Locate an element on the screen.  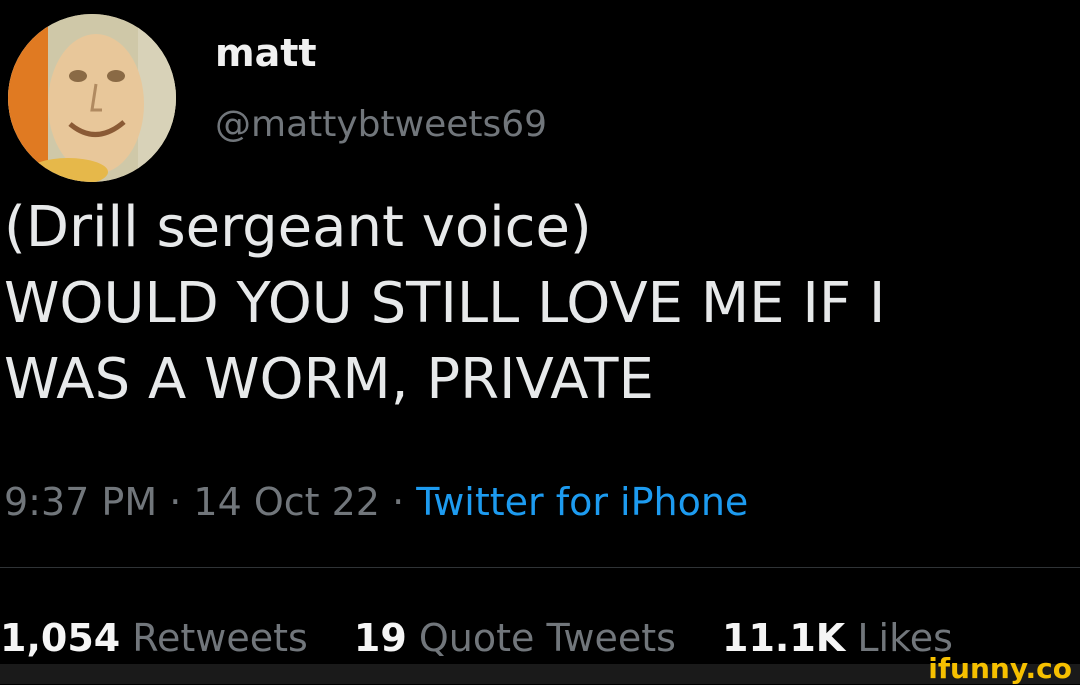
tweet-line: WAS A WORM, PRIVATE is located at coordinates (329, 379).